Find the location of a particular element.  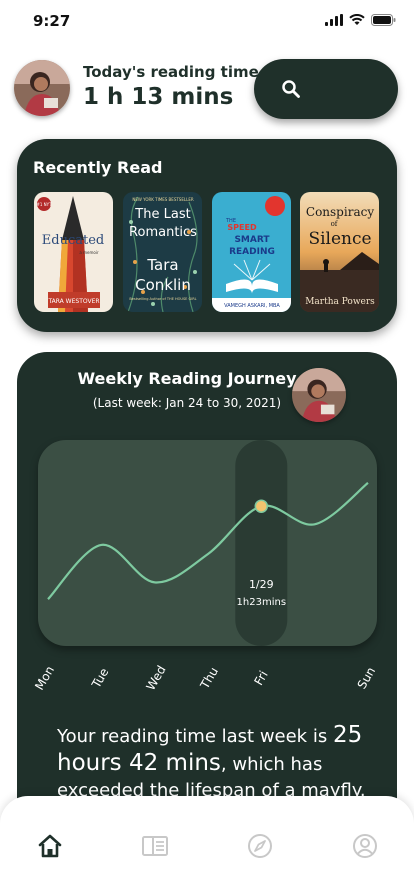

day-label-sun: Sun is located at coordinates (366, 678).